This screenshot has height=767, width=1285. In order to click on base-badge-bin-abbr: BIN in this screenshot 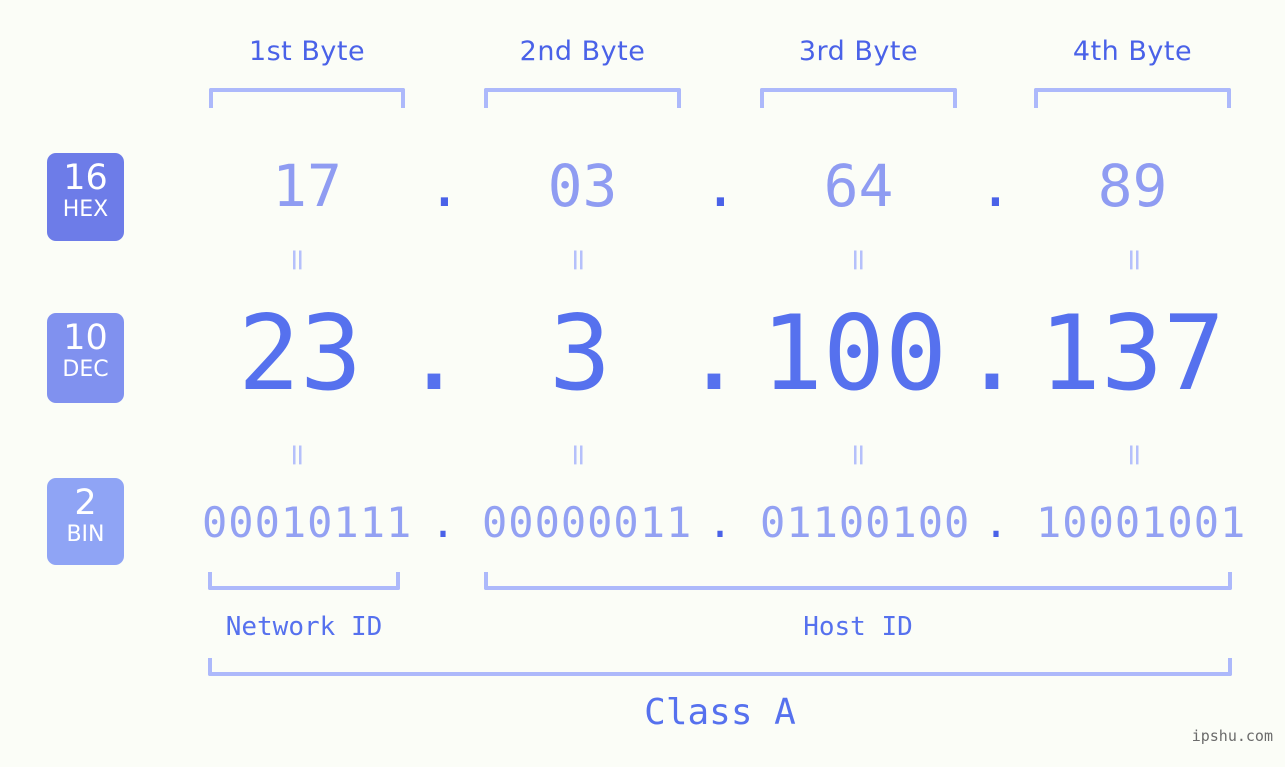, I will do `click(85, 534)`.